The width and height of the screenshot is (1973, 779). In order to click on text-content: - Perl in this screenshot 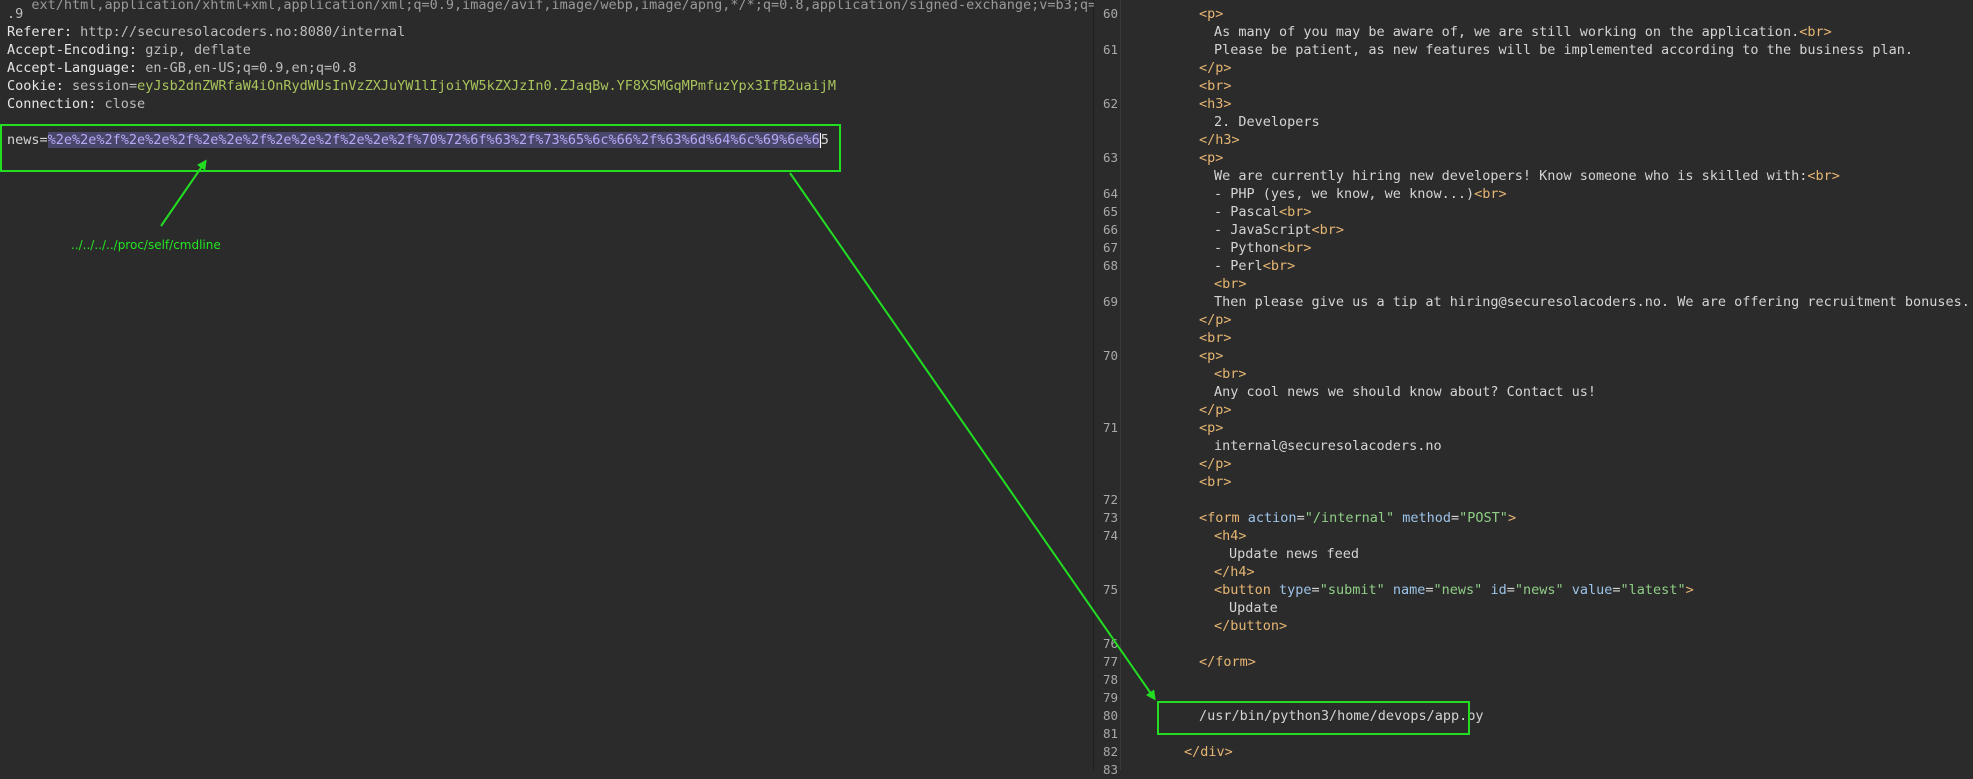, I will do `click(1238, 266)`.